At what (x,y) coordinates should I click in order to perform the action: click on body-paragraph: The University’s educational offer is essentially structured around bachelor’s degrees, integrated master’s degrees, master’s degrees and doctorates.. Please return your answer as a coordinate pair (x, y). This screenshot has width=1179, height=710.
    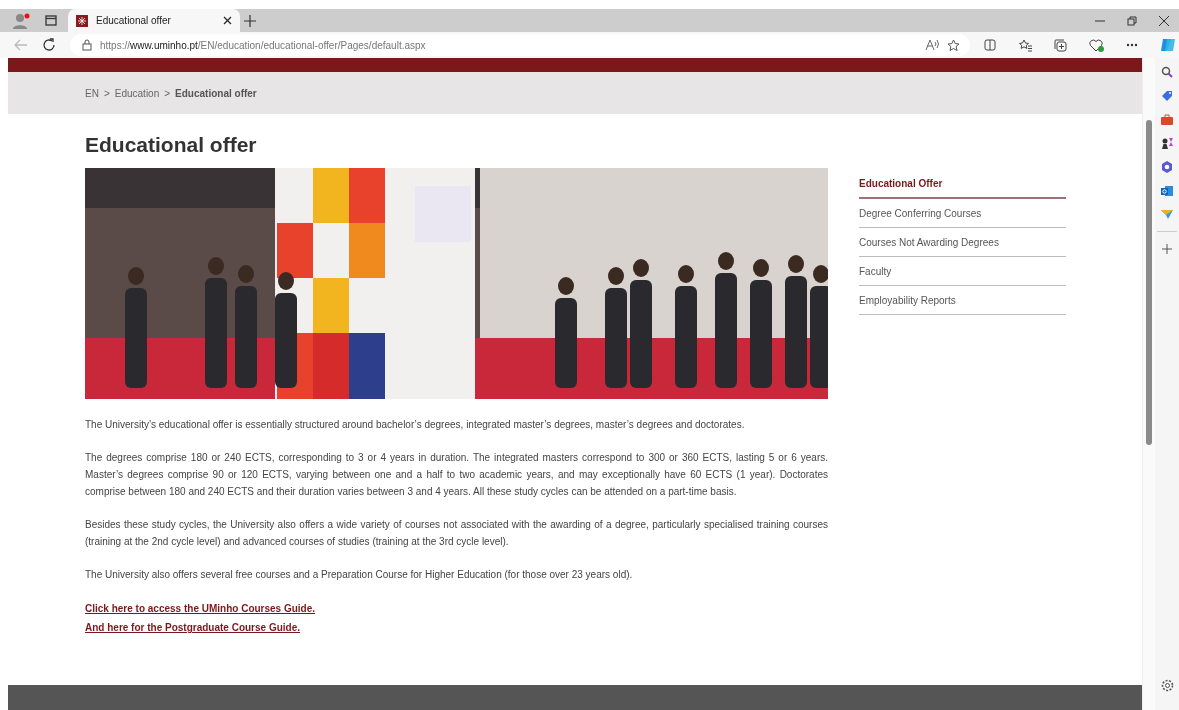
    Looking at the image, I should click on (415, 425).